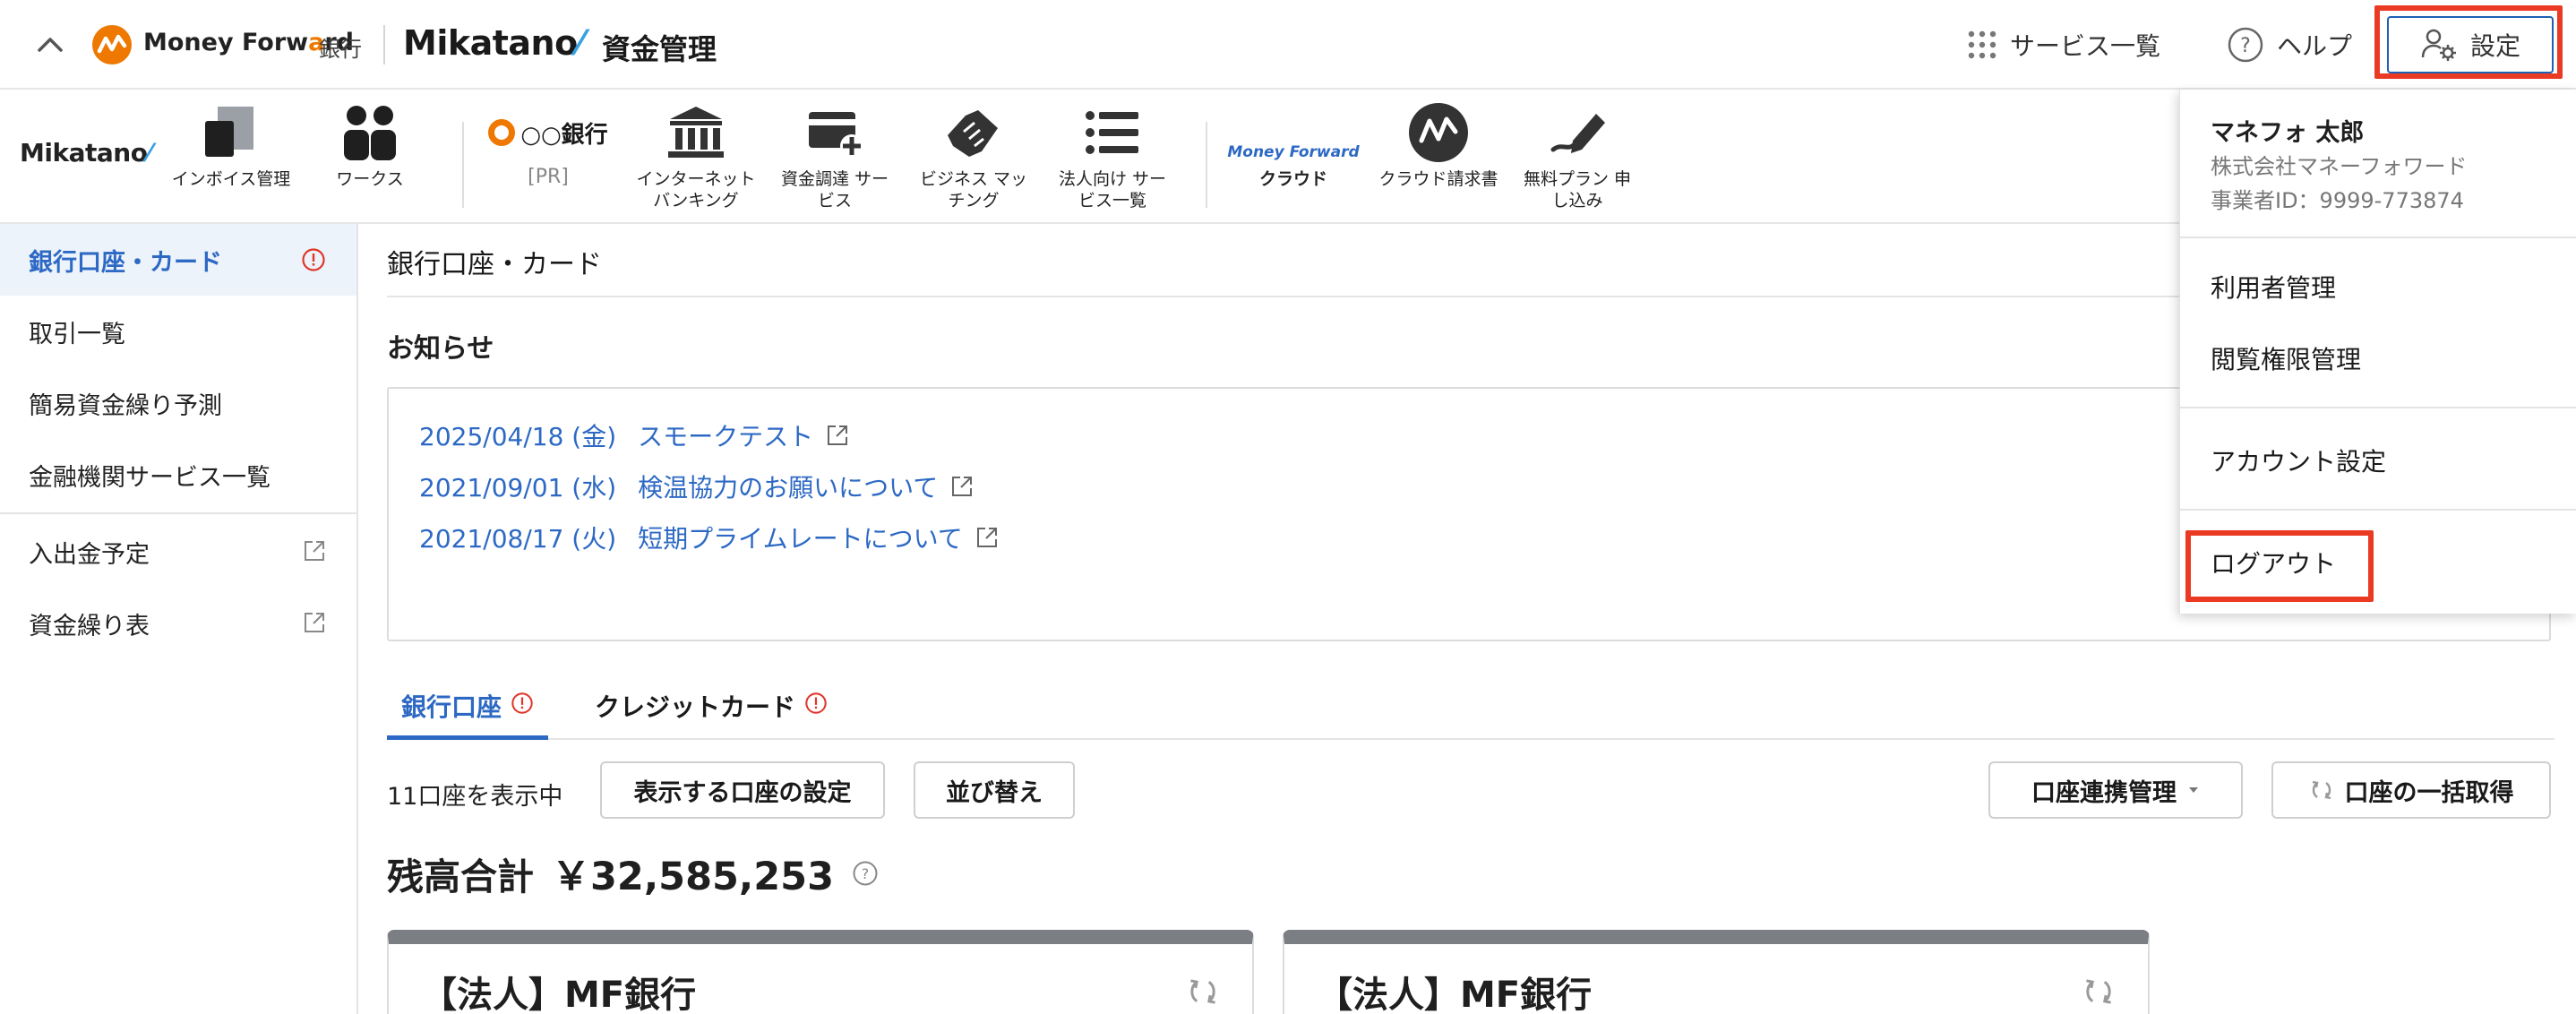  What do you see at coordinates (2288, 133) in the screenshot?
I see `user-name: マネフォ 太郎` at bounding box center [2288, 133].